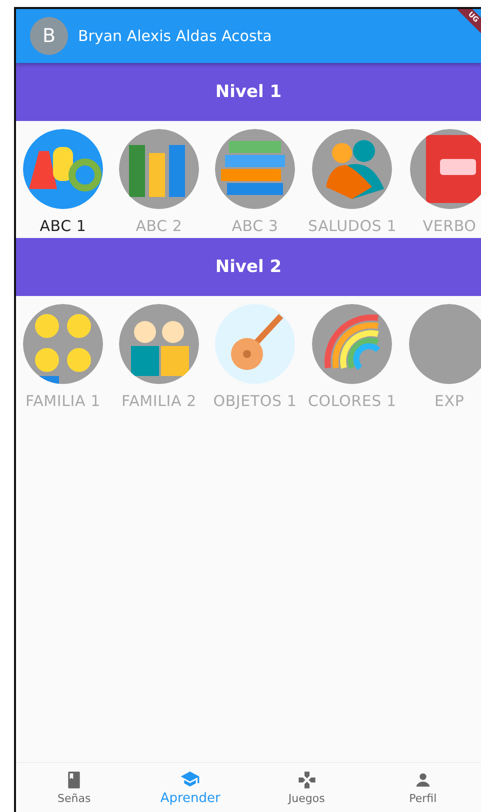 The height and width of the screenshot is (812, 481). What do you see at coordinates (449, 401) in the screenshot?
I see `lesson-label: EXP` at bounding box center [449, 401].